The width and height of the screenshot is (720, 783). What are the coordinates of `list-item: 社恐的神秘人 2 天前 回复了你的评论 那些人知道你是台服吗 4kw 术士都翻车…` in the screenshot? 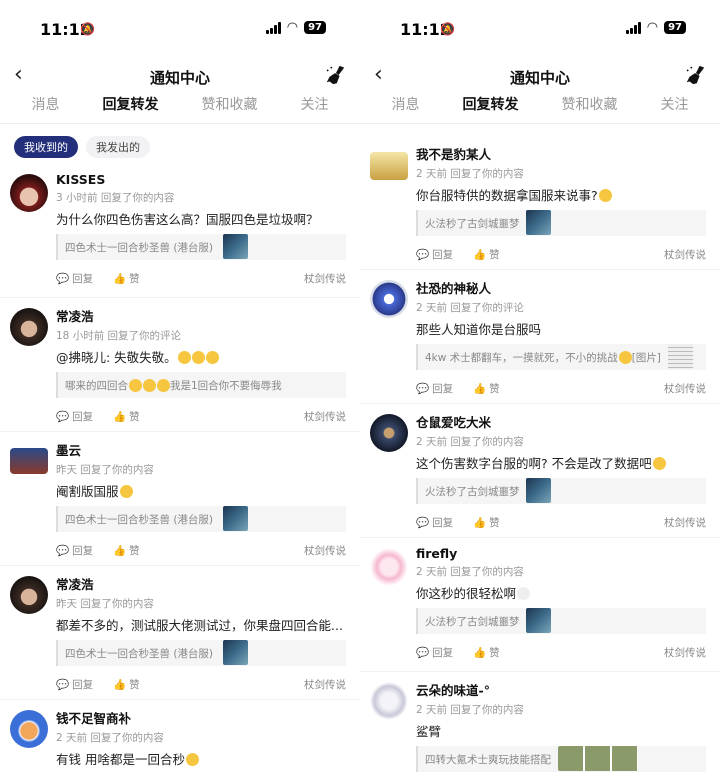 It's located at (540, 337).